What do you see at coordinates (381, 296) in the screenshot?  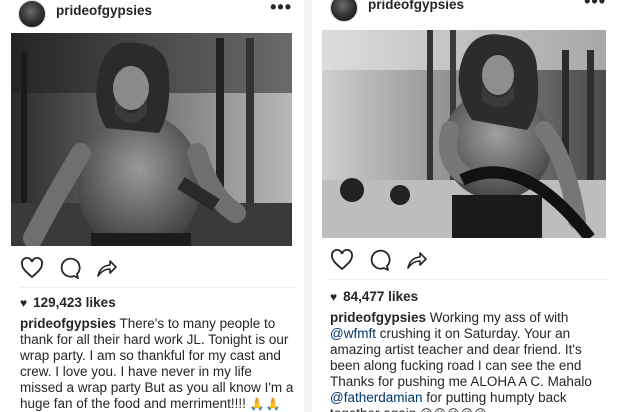 I see `likes-text: 84,477 likes` at bounding box center [381, 296].